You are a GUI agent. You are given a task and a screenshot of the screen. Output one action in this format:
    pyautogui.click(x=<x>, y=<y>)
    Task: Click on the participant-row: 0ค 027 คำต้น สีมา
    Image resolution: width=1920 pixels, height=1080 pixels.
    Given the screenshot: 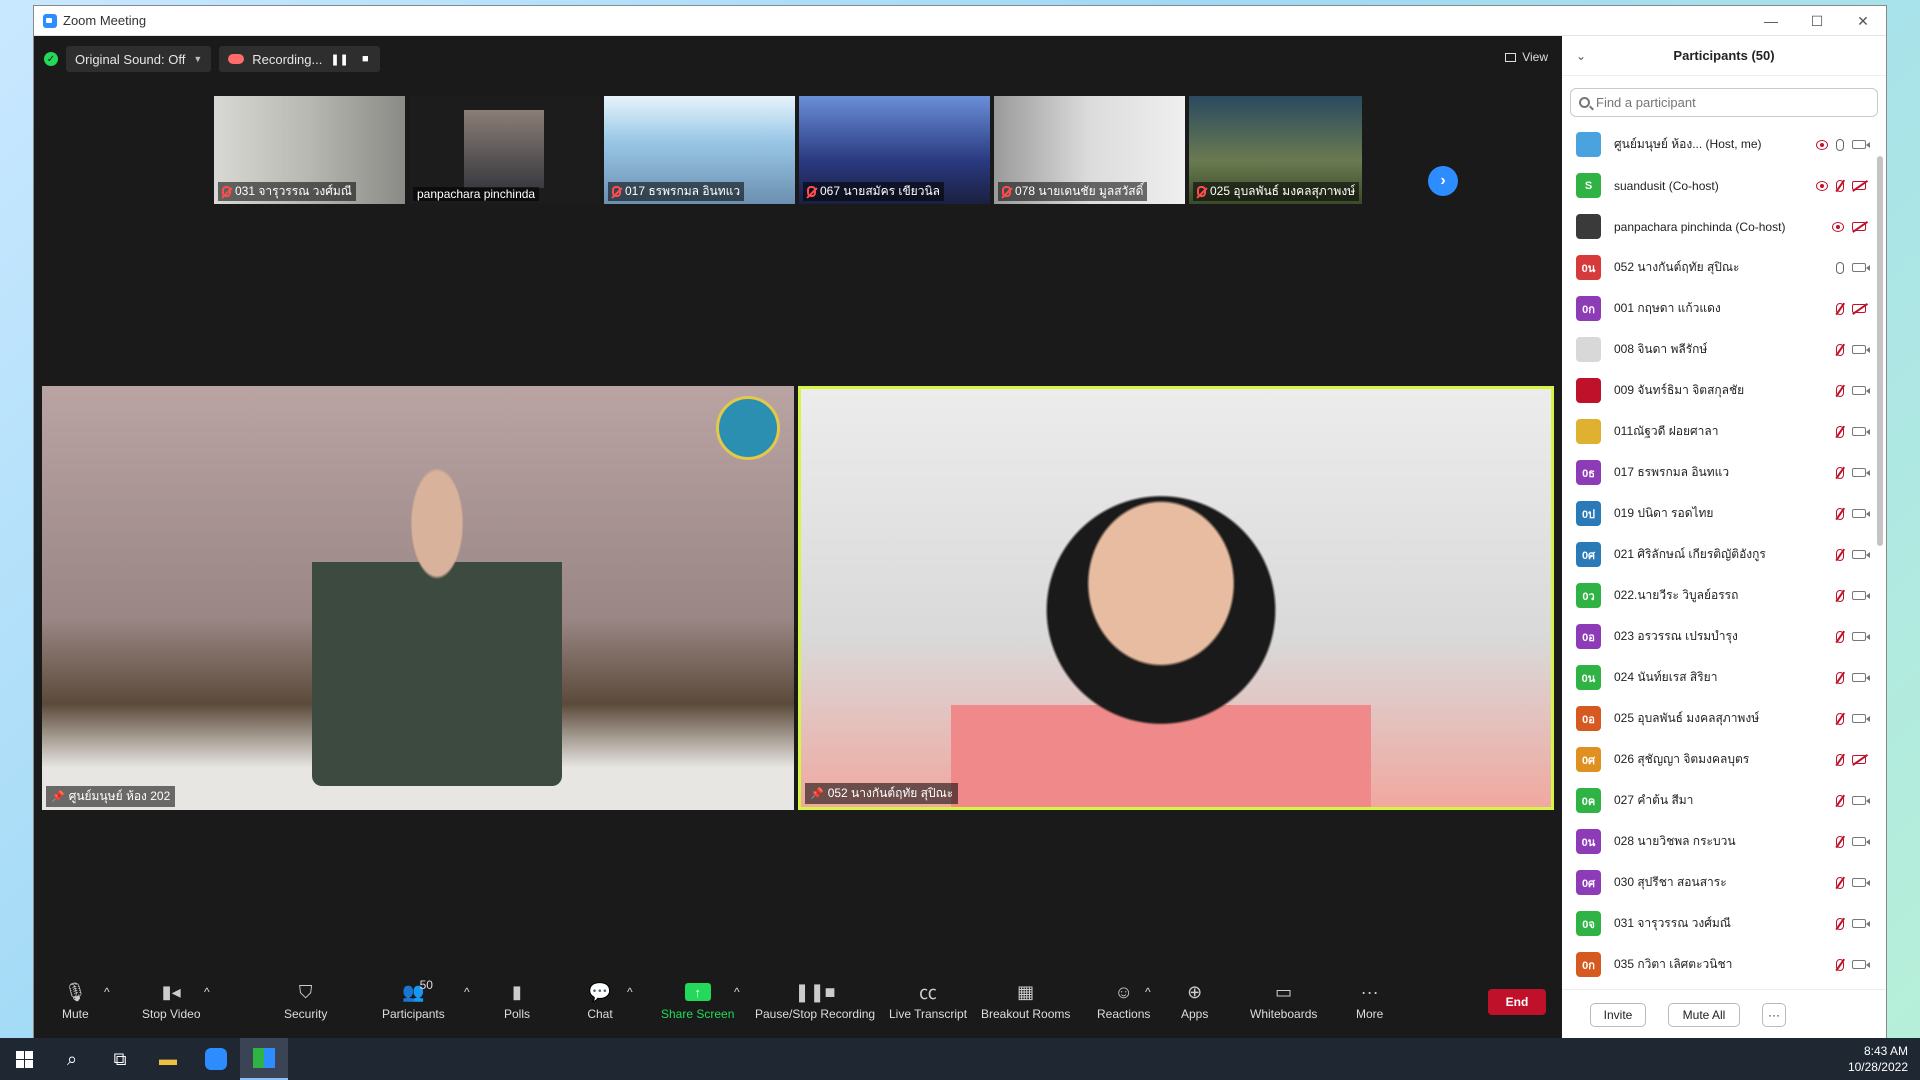 What is the action you would take?
    pyautogui.click(x=1717, y=800)
    